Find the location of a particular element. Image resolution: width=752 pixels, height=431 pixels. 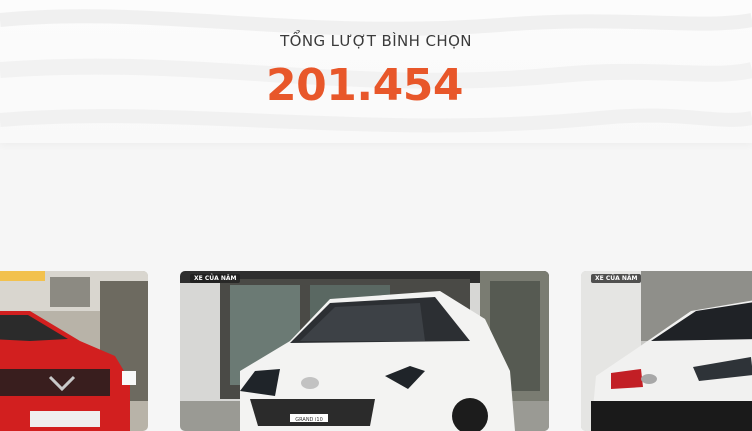

total-votes-label: TỔNG LƯỢT BÌNH CHỌN is located at coordinates (376, 41).